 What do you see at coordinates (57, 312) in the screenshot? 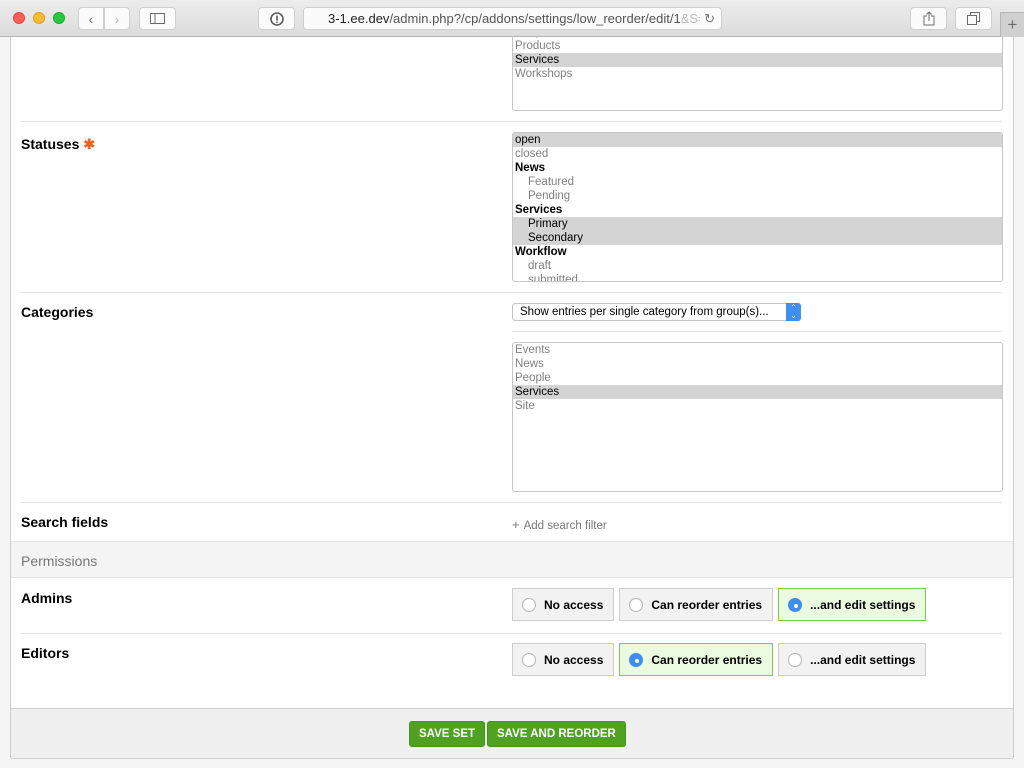
I see `categories-label: Categories` at bounding box center [57, 312].